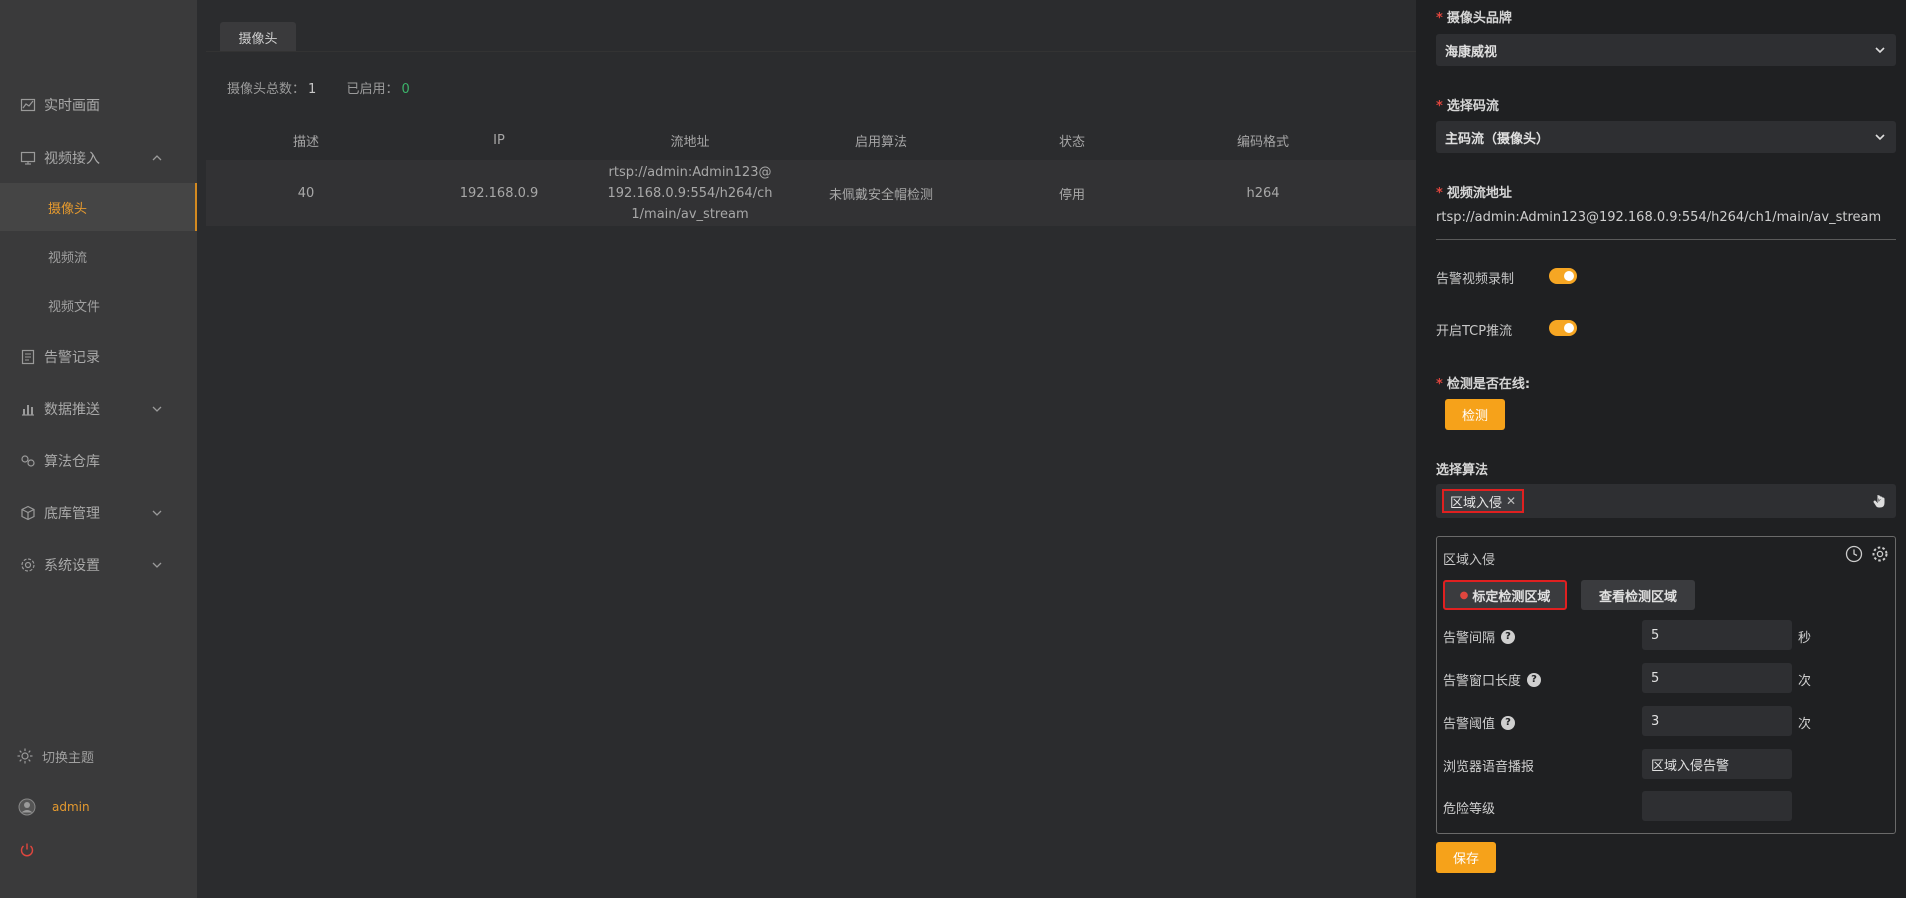 The image size is (1906, 898). What do you see at coordinates (98, 756) in the screenshot?
I see `theme-toggle: 切换主题` at bounding box center [98, 756].